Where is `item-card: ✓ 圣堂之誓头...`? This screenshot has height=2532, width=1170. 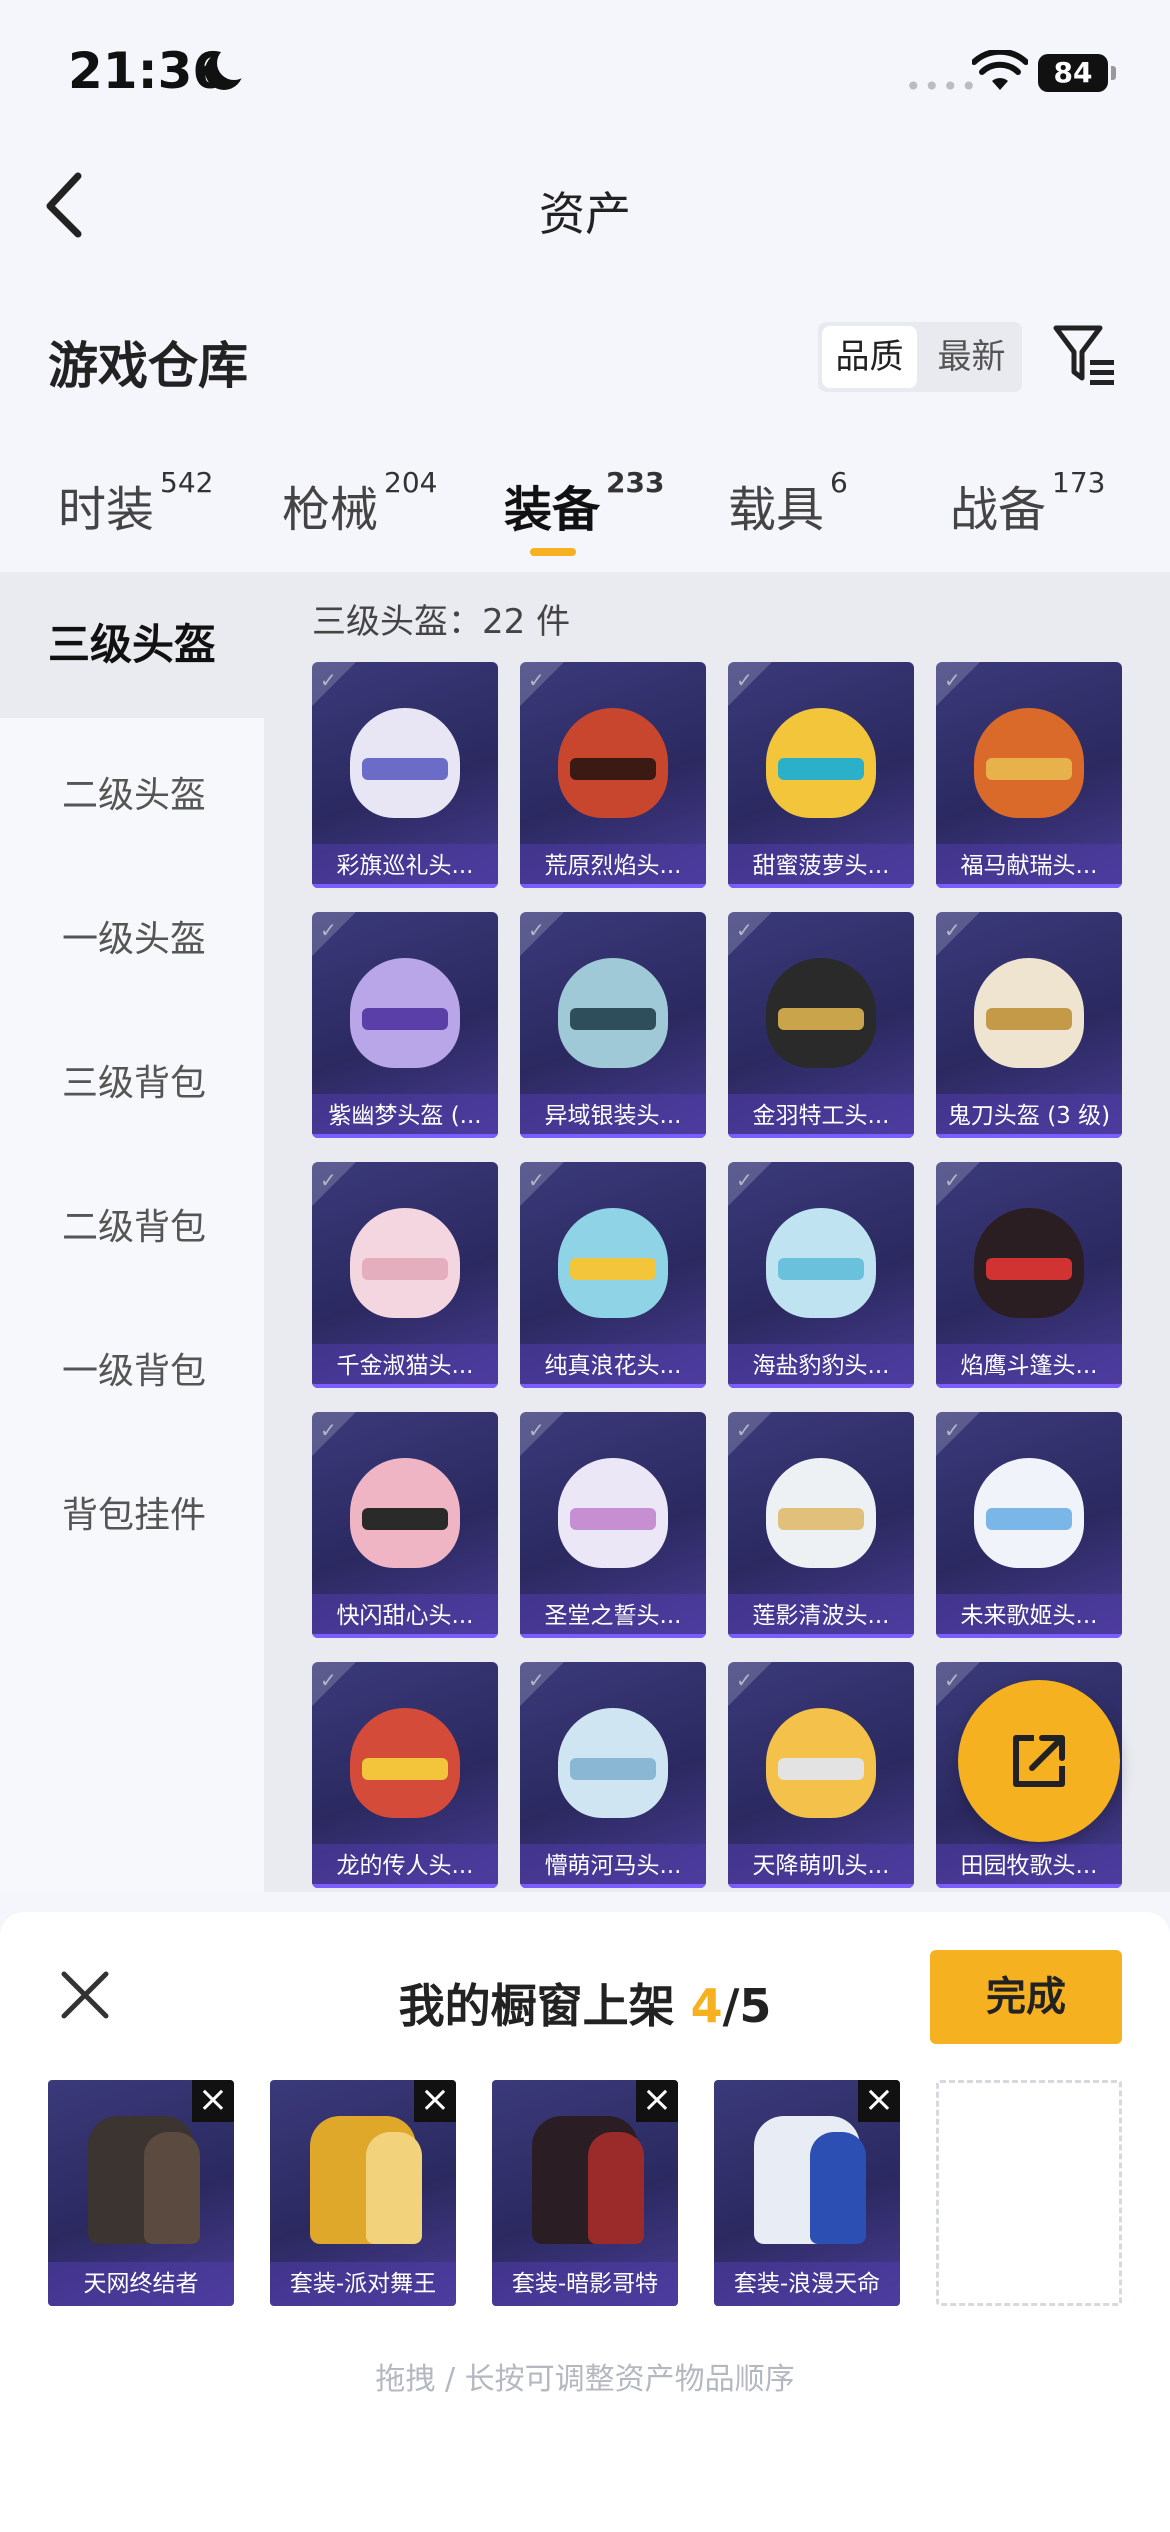
item-card: ✓ 圣堂之誓头... is located at coordinates (613, 1525).